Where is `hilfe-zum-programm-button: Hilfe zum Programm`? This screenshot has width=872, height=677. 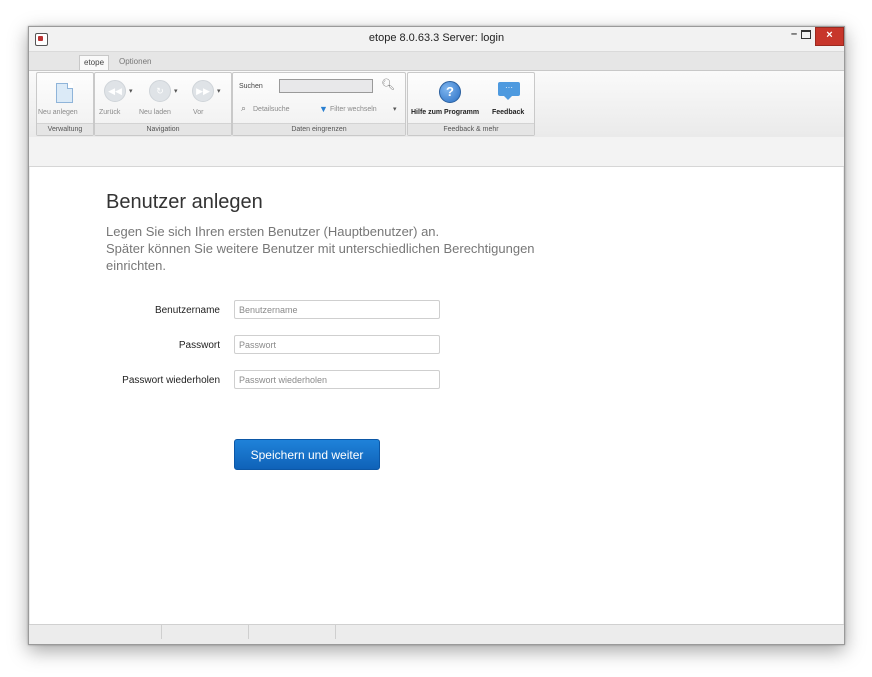
hilfe-zum-programm-button: Hilfe zum Programm is located at coordinates (445, 112).